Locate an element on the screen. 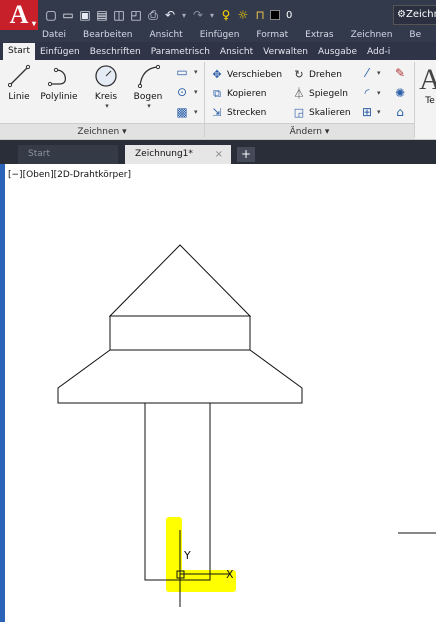  ucs-icon is located at coordinates (203, 568).